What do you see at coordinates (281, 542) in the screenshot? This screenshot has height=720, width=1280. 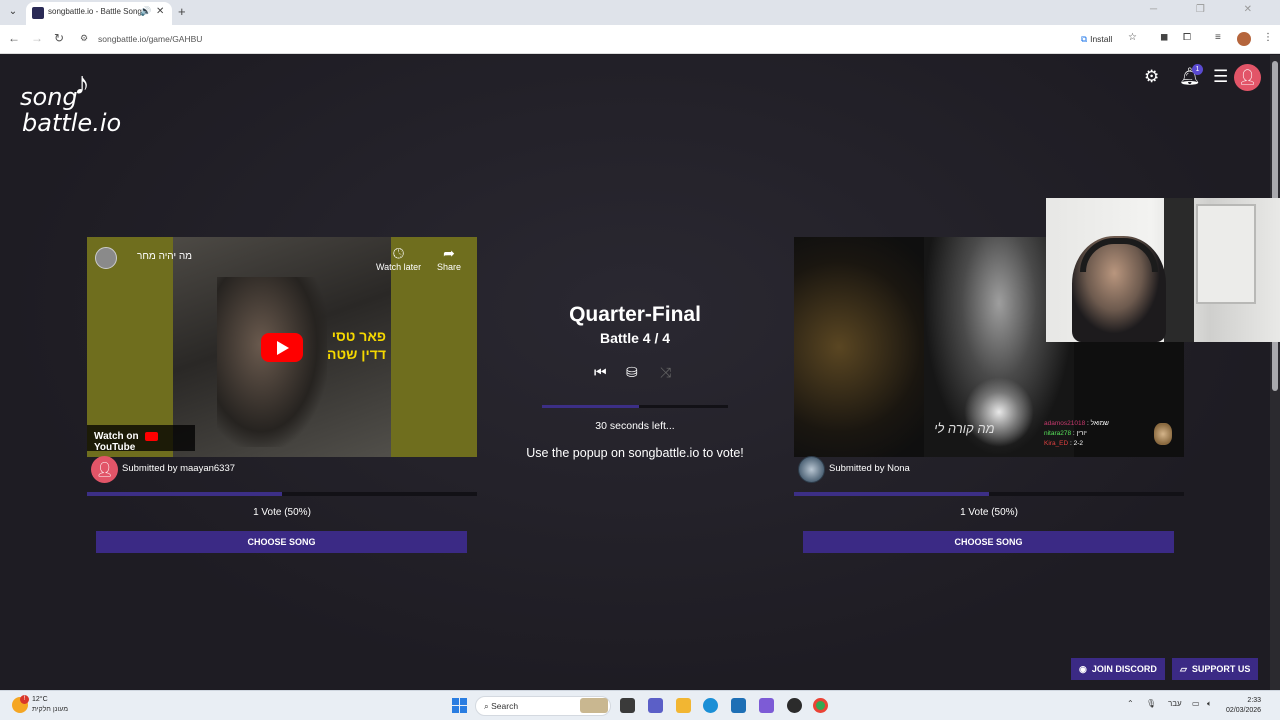 I see `left-choose-song-button: CHOOSE SONG` at bounding box center [281, 542].